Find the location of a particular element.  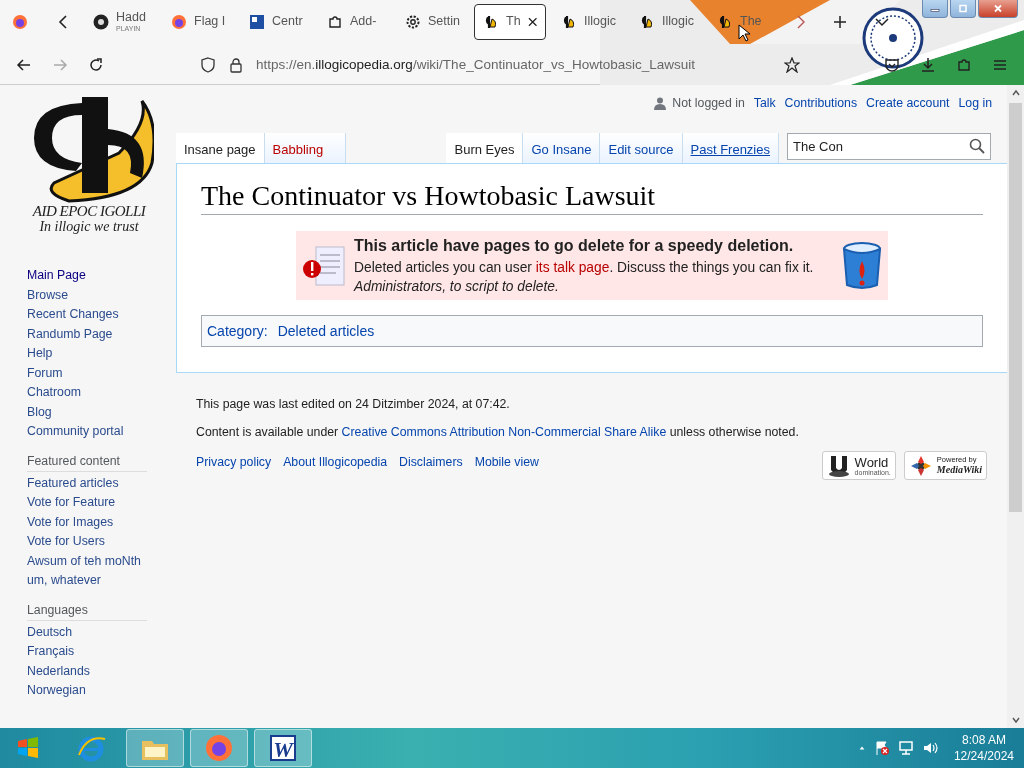

new-tab-icon is located at coordinates (840, 22).